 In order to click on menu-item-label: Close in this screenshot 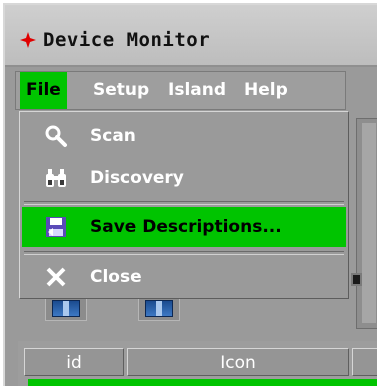, I will do `click(116, 277)`.